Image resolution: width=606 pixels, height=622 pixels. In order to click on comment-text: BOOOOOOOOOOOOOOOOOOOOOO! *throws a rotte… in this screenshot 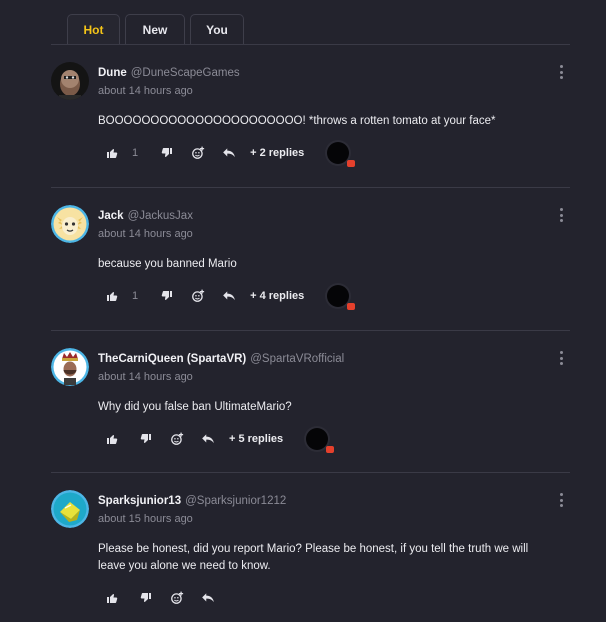, I will do `click(297, 121)`.